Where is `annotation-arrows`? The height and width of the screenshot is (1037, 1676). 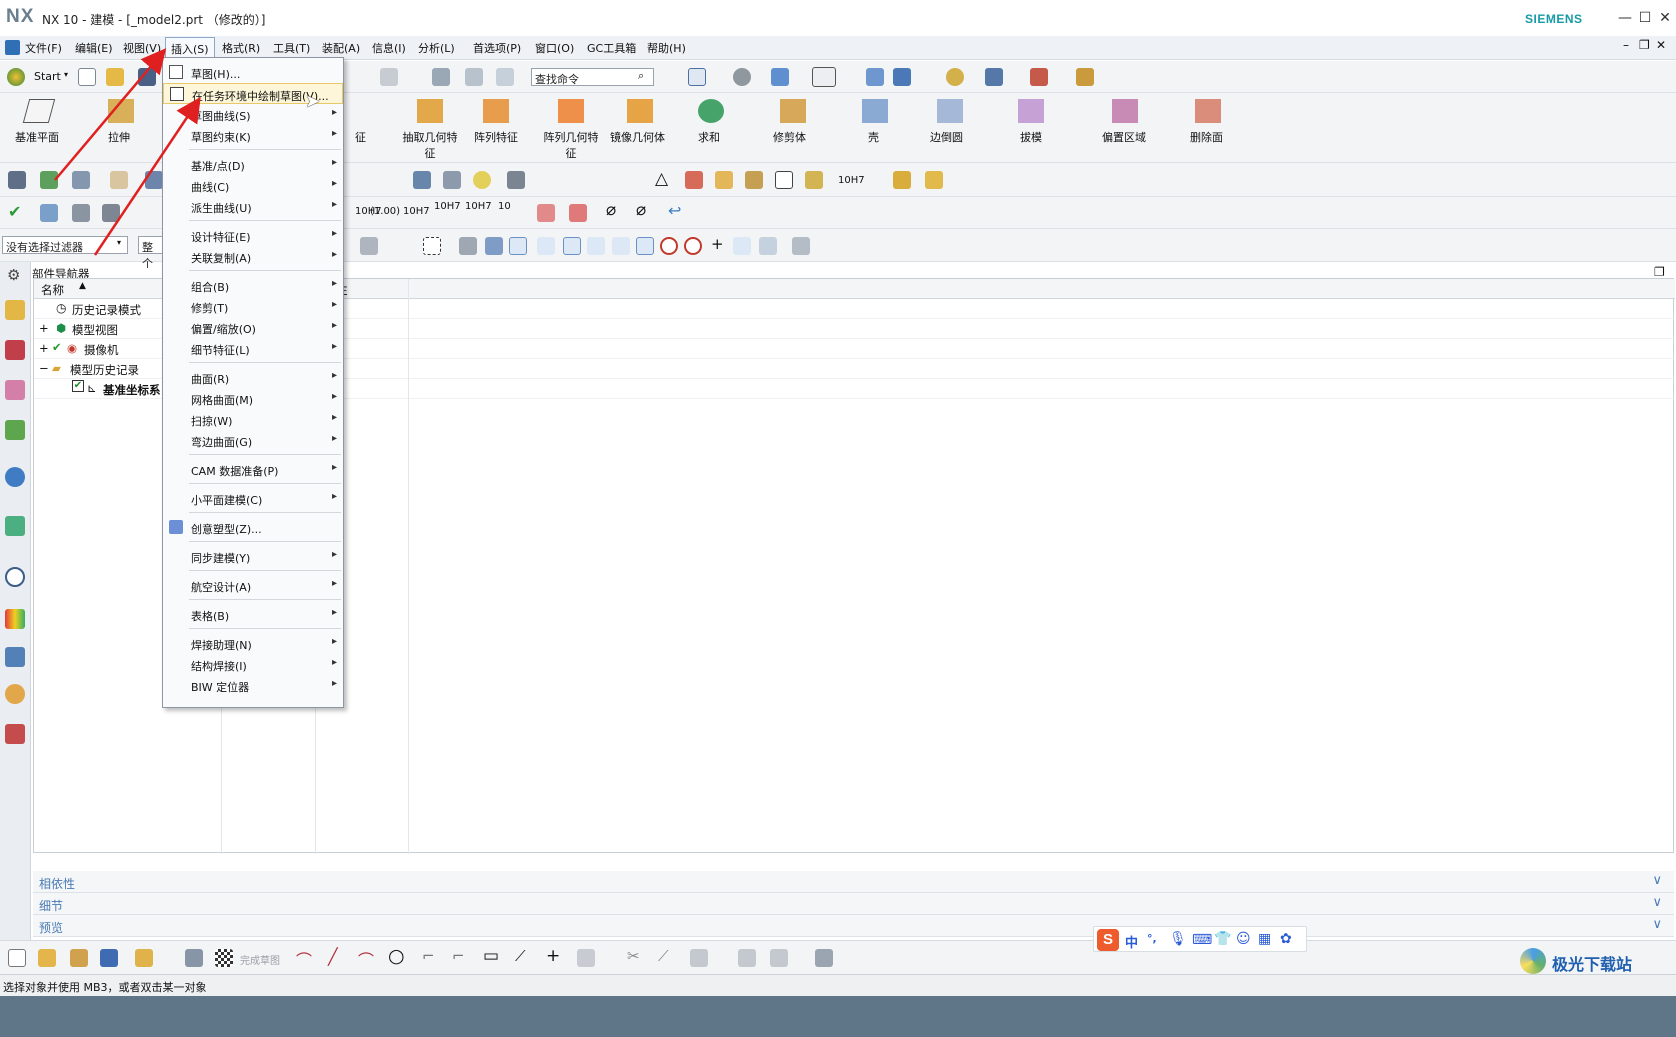
annotation-arrows is located at coordinates (127, 152).